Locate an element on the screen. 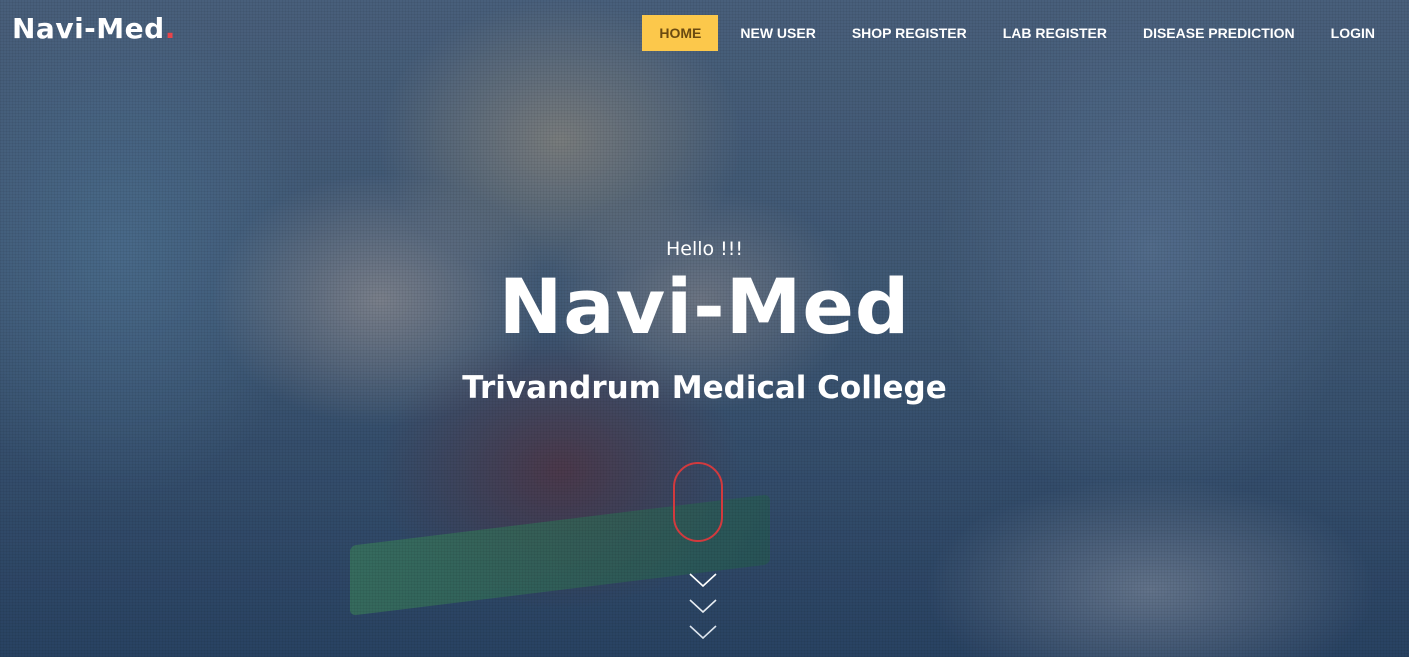 The width and height of the screenshot is (1409, 657). mouse-scroll-icon is located at coordinates (698, 502).